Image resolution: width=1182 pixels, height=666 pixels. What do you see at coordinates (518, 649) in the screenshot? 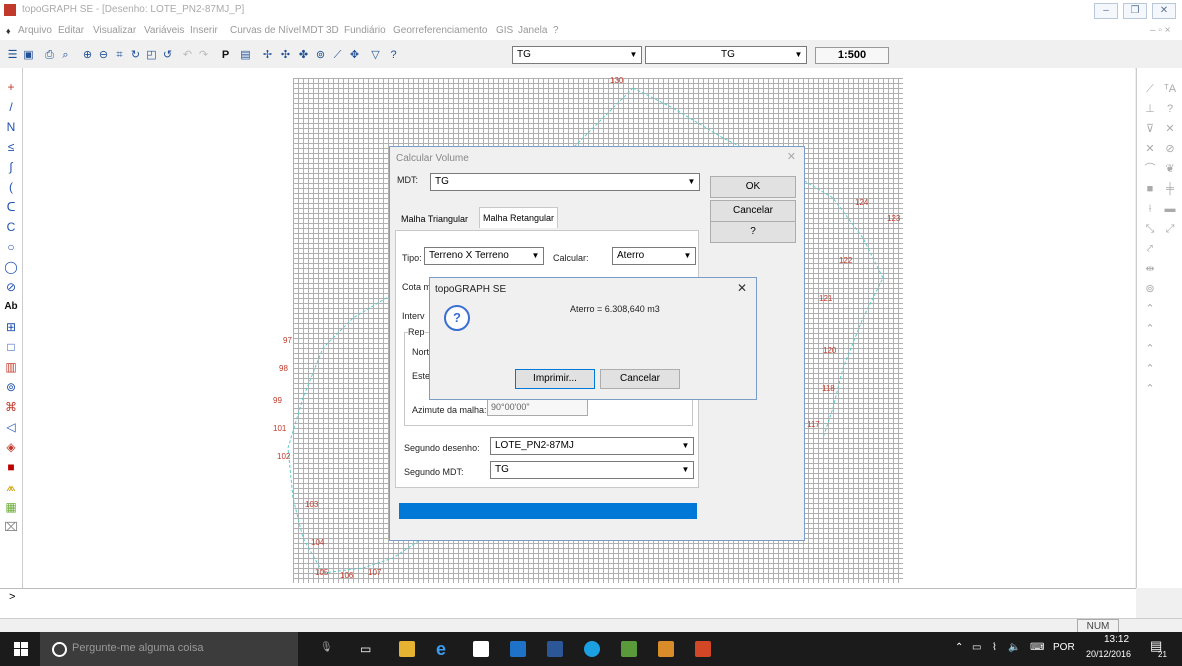
I see `media-icon` at bounding box center [518, 649].